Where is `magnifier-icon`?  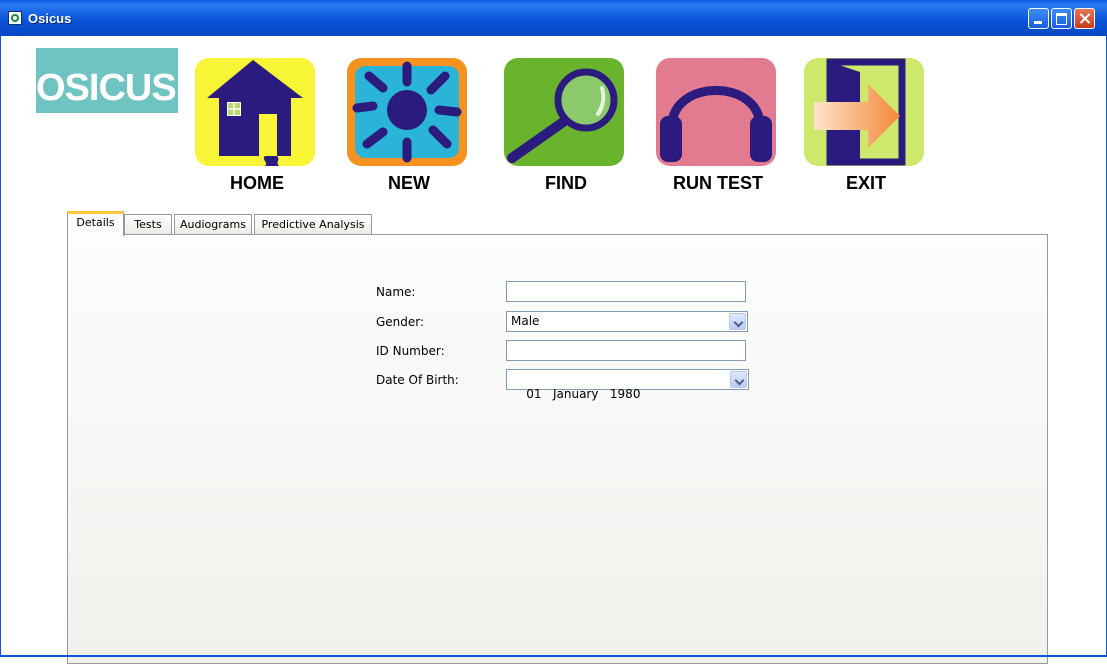
magnifier-icon is located at coordinates (564, 112).